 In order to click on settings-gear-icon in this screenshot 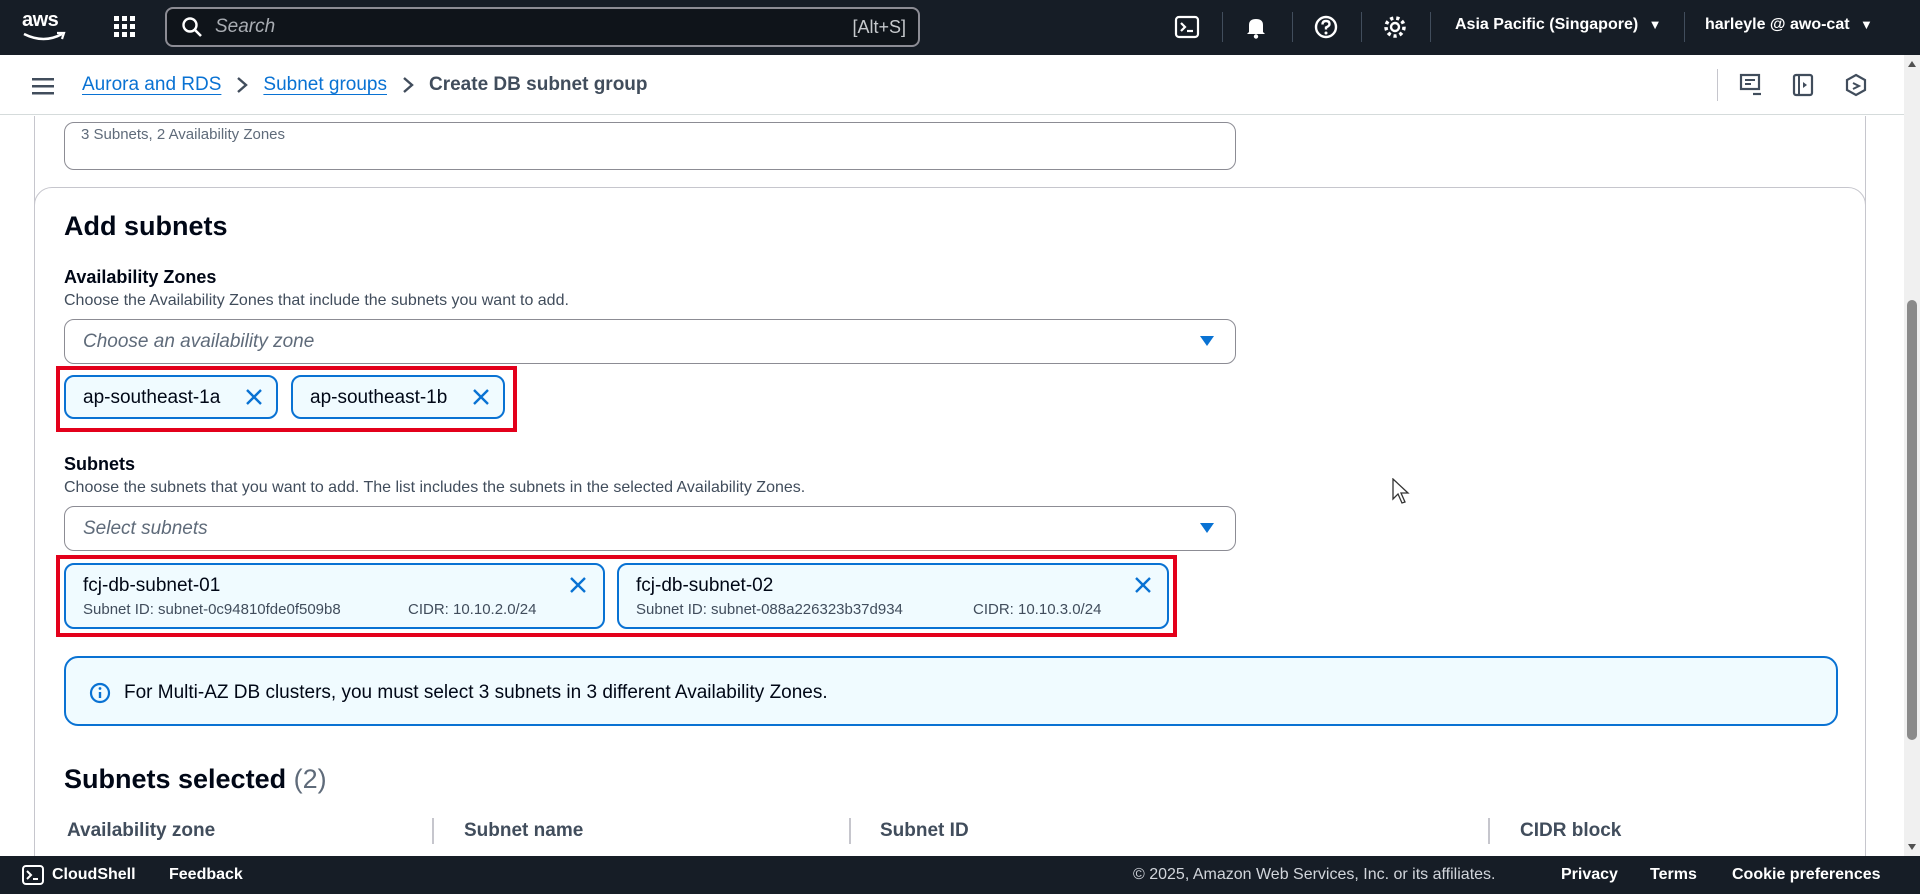, I will do `click(1395, 27)`.